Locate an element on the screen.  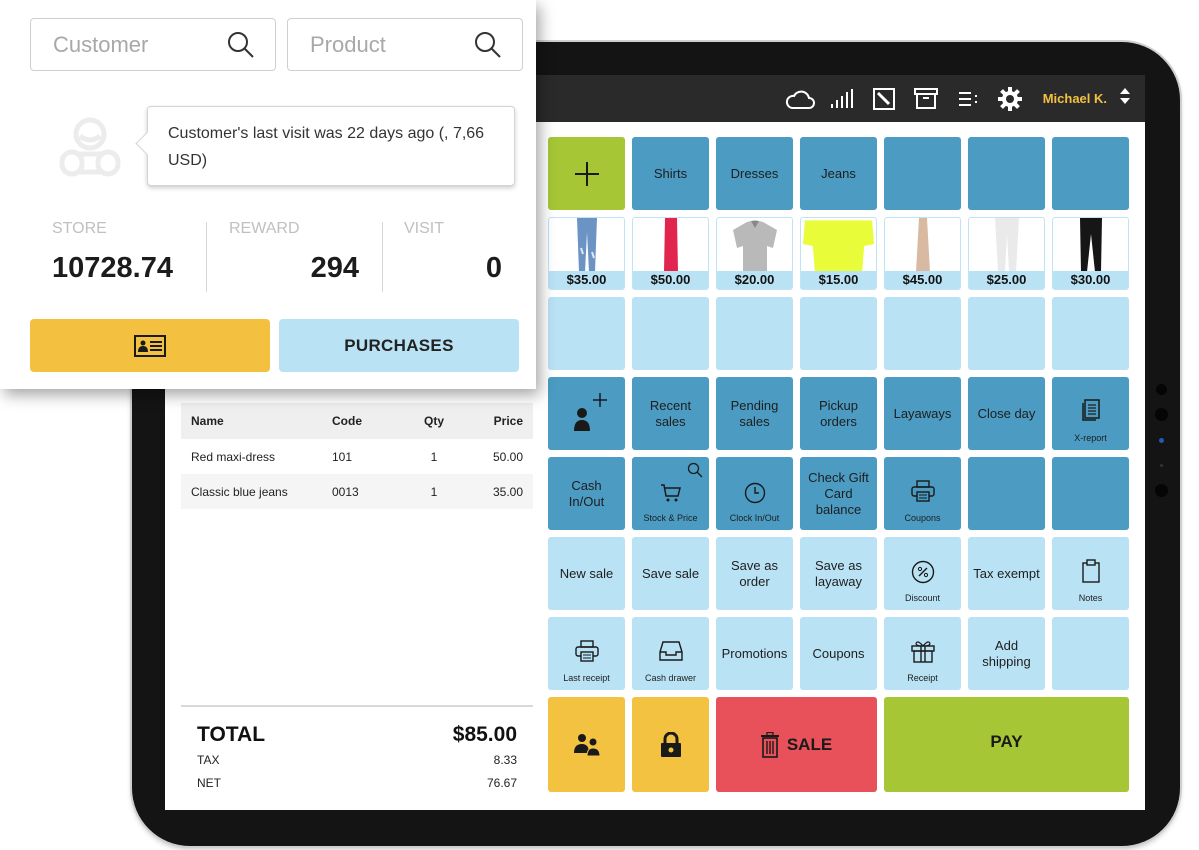
customer-card-button is located at coordinates (150, 345).